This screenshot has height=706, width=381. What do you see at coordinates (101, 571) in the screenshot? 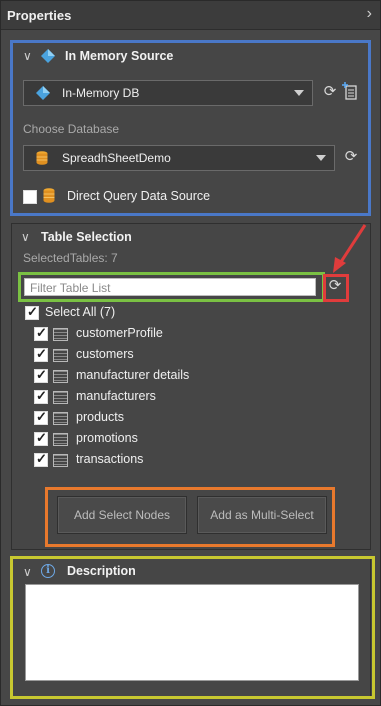
I see `description-header: Description` at bounding box center [101, 571].